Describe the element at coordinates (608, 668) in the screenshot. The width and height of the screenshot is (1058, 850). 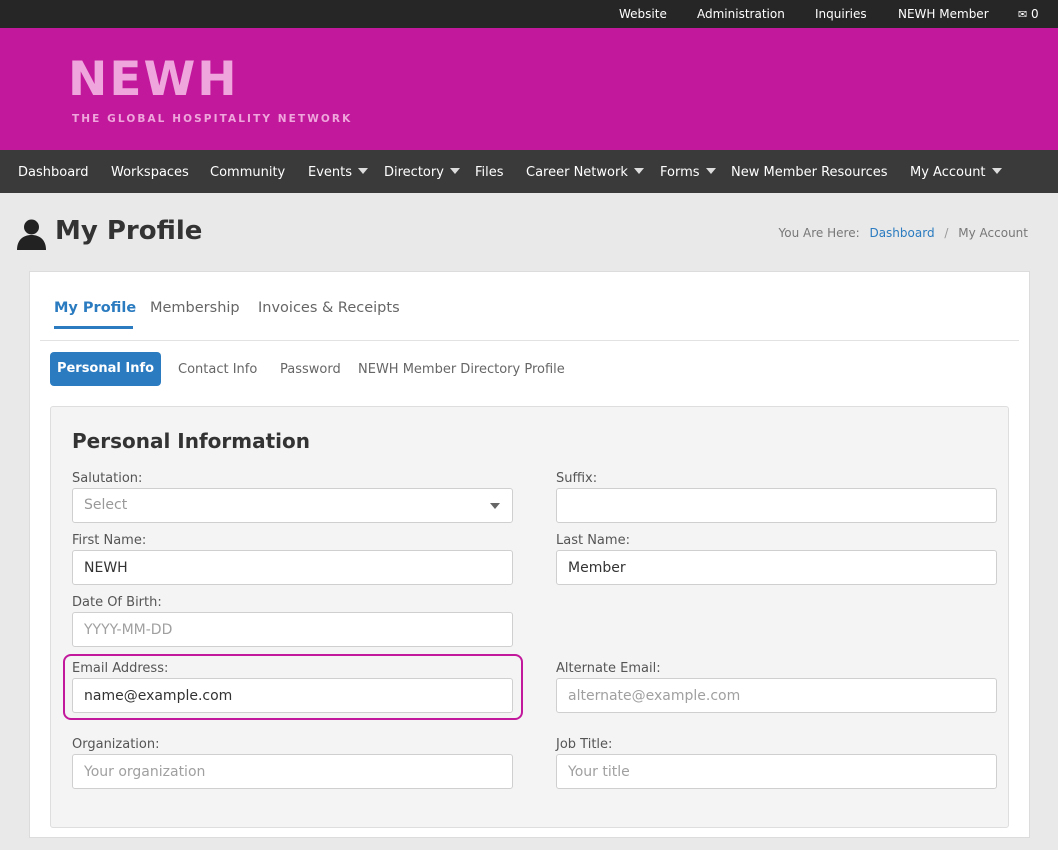
I see `alt-email-label: Alternate Email:` at that location.